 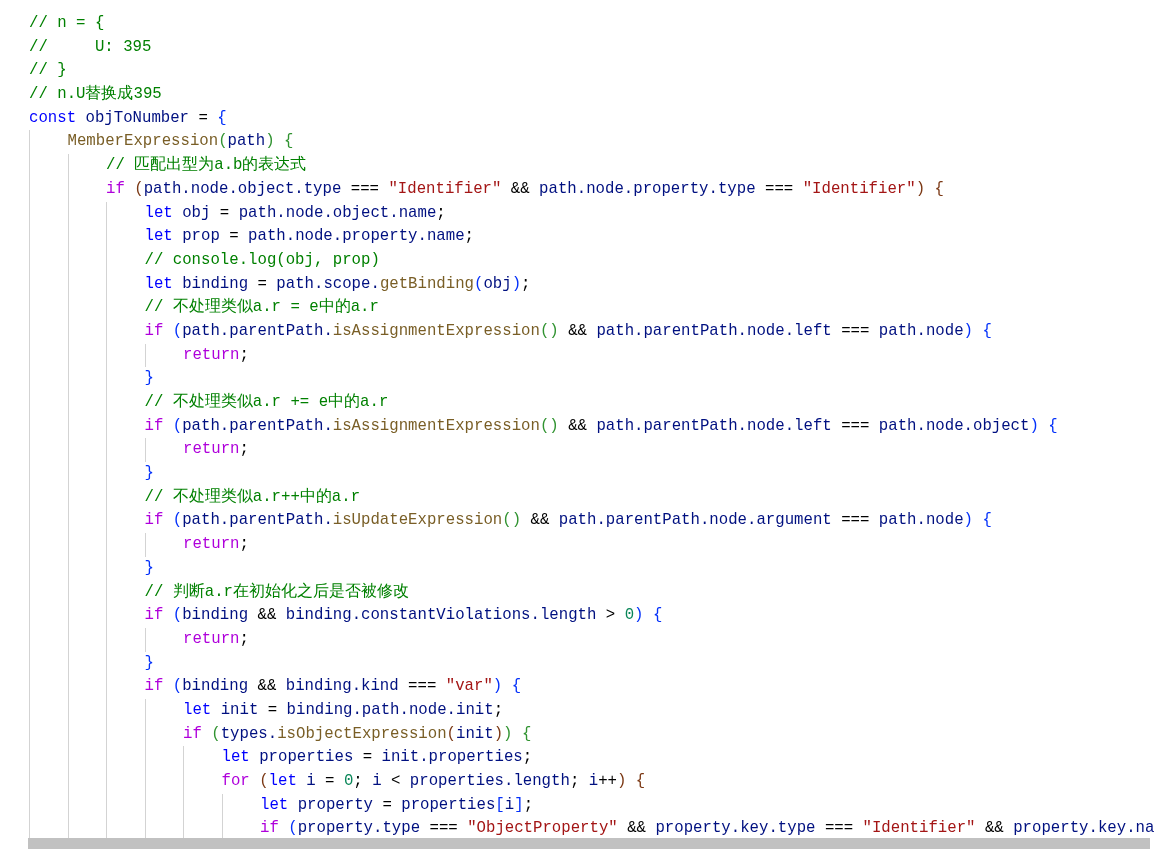 I want to click on code-line: let properties = init.properties;, so click(x=377, y=758).